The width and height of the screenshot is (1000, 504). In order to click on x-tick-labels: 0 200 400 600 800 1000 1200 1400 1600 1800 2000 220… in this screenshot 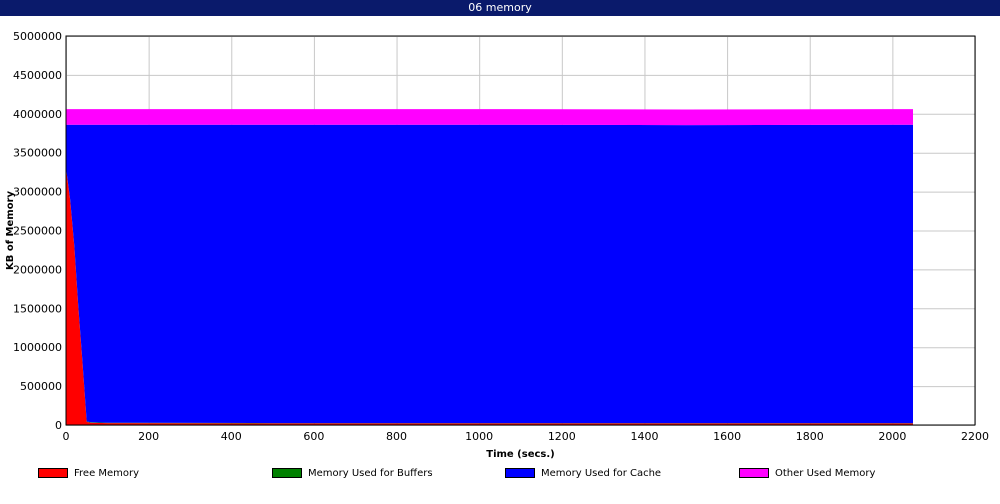, I will do `click(526, 436)`.